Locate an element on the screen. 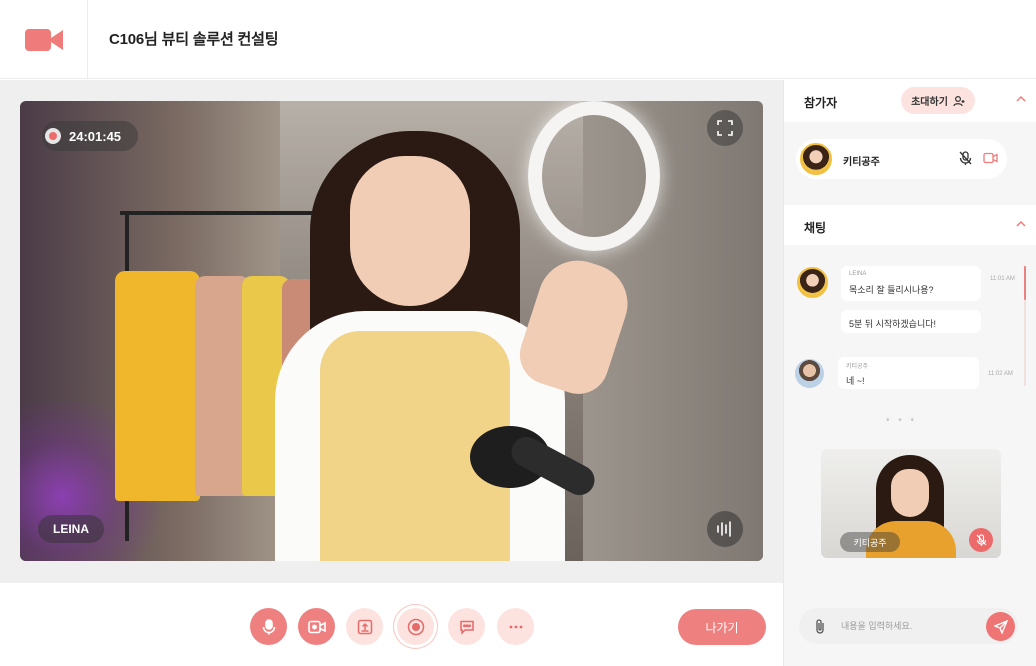 This screenshot has width=1036, height=666. share-screen-button is located at coordinates (364, 626).